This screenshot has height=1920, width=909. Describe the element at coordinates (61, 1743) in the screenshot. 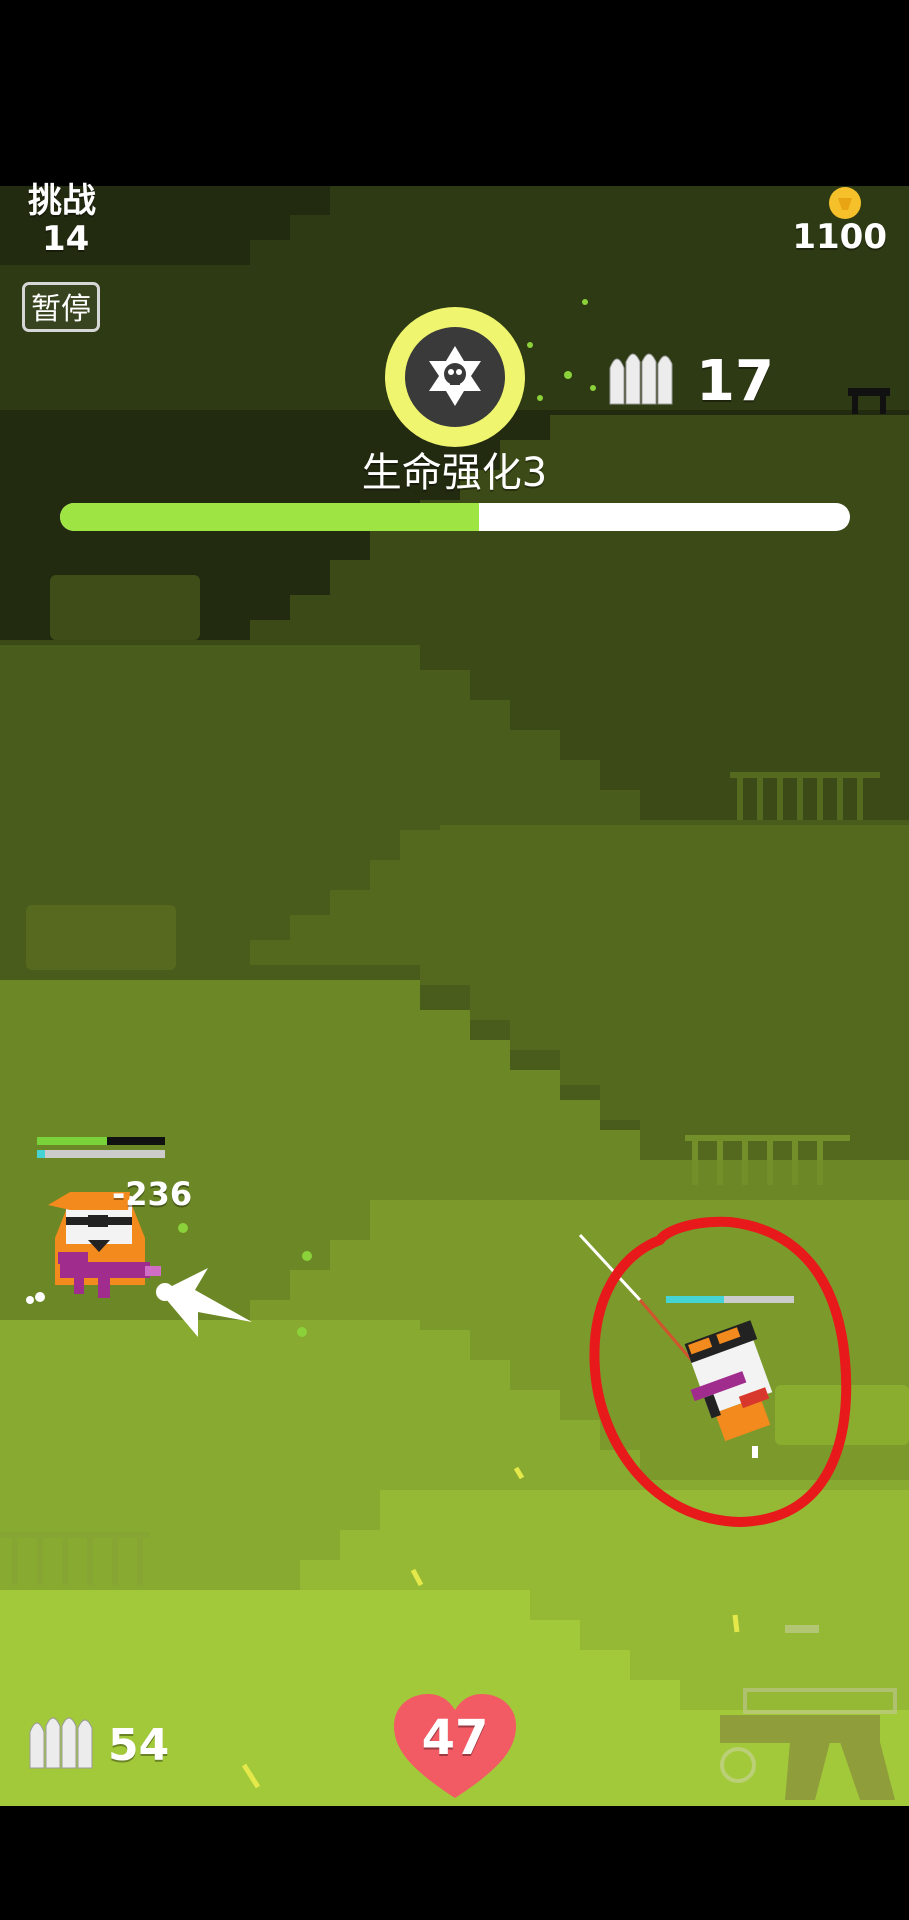

I see `ammo-icon` at that location.